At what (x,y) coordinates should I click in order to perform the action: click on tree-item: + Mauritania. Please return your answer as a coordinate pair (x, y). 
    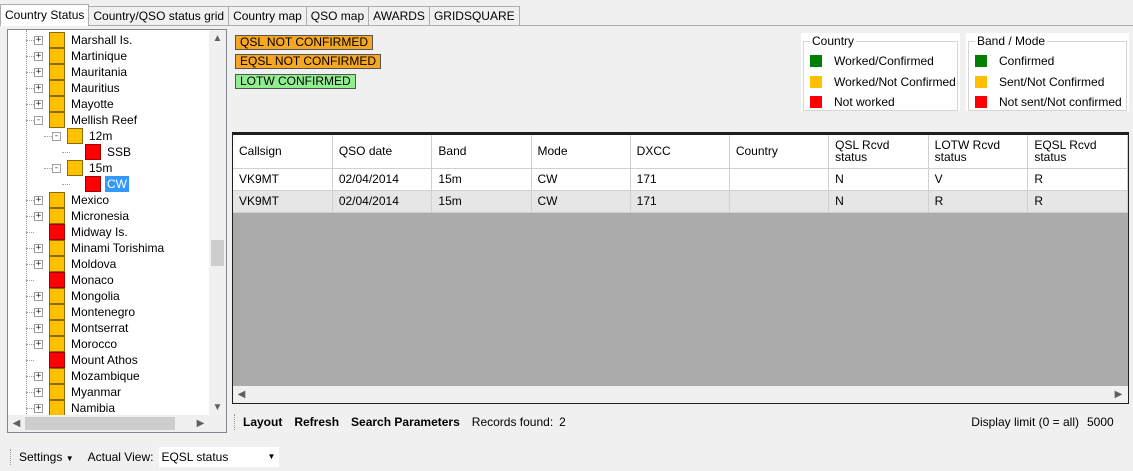
    Looking at the image, I should click on (81, 72).